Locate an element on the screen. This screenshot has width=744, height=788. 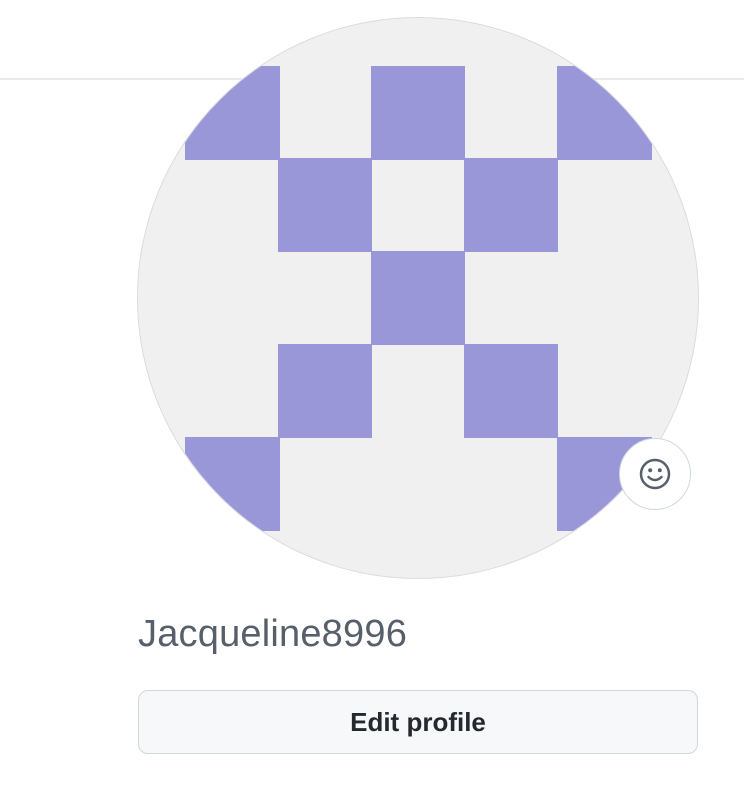
smiley-icon is located at coordinates (655, 474).